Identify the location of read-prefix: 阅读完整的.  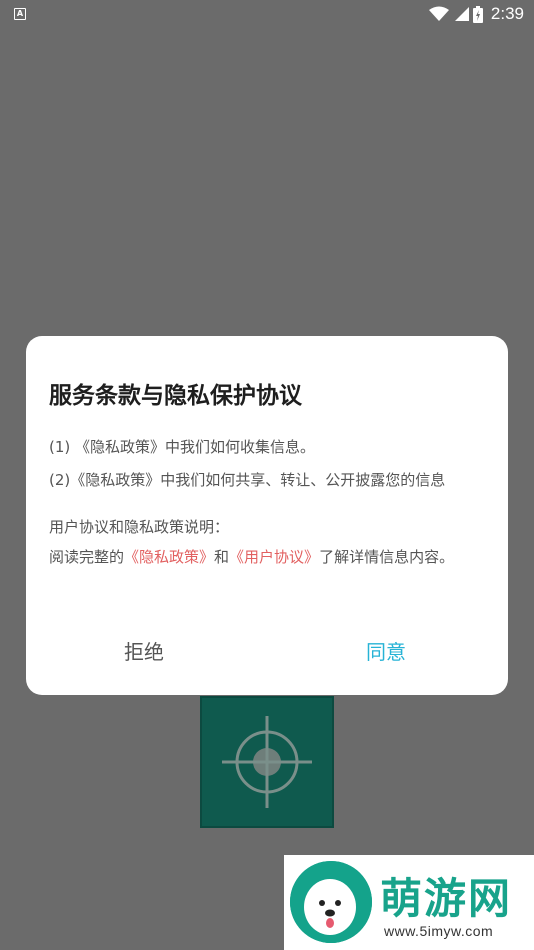
(87, 557).